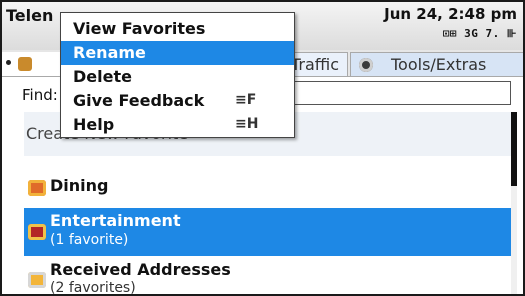 The width and height of the screenshot is (525, 296). Describe the element at coordinates (140, 269) in the screenshot. I see `list-item-name: Received Addresses` at that location.